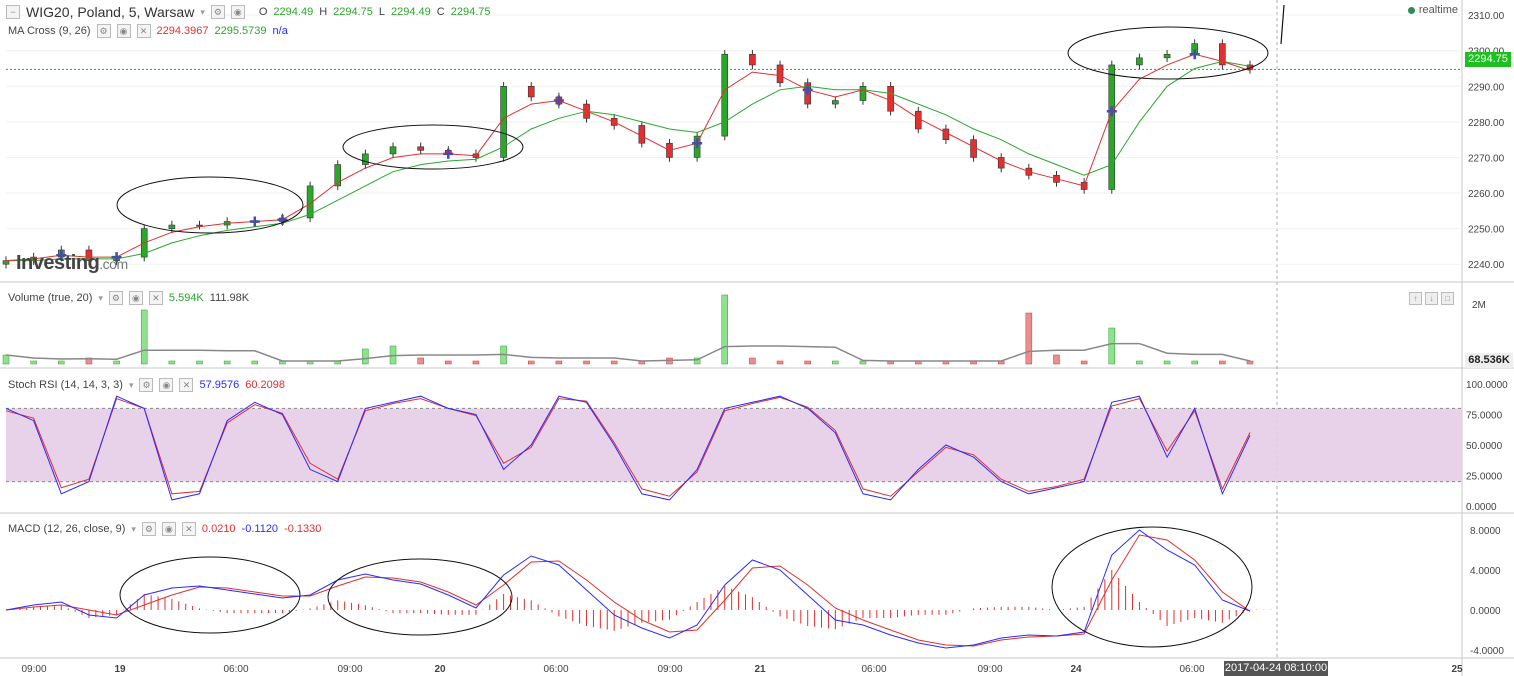  What do you see at coordinates (1484, 416) in the screenshot?
I see `stoch-tick-label: 75.0000` at bounding box center [1484, 416].